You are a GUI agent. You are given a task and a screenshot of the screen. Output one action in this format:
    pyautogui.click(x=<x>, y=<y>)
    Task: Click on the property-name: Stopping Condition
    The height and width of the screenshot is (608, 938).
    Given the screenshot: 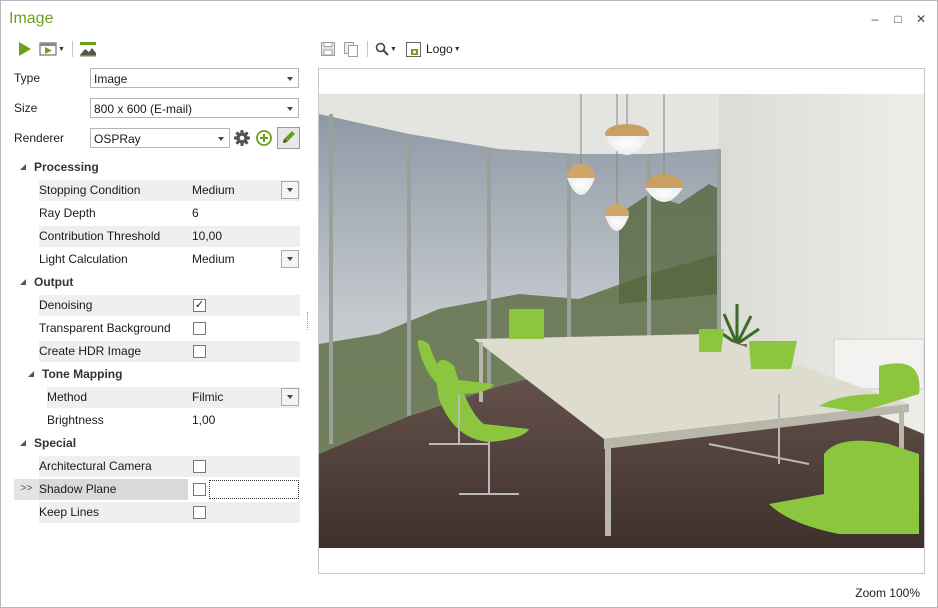 What is the action you would take?
    pyautogui.click(x=113, y=190)
    